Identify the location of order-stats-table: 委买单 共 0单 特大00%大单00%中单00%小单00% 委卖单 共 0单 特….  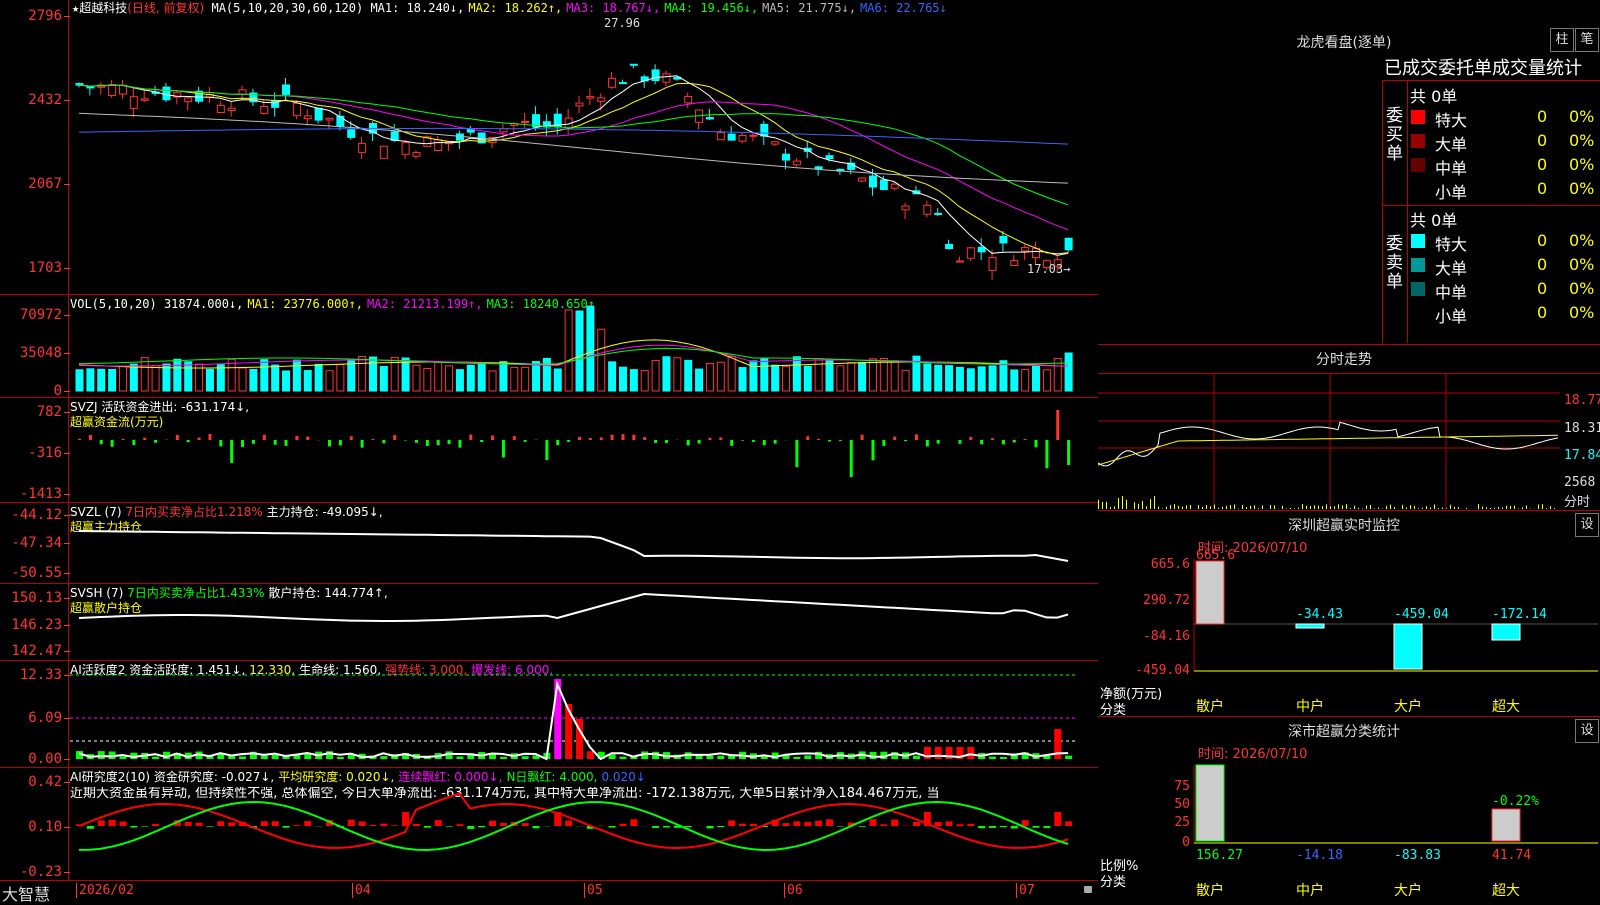
(1491, 211).